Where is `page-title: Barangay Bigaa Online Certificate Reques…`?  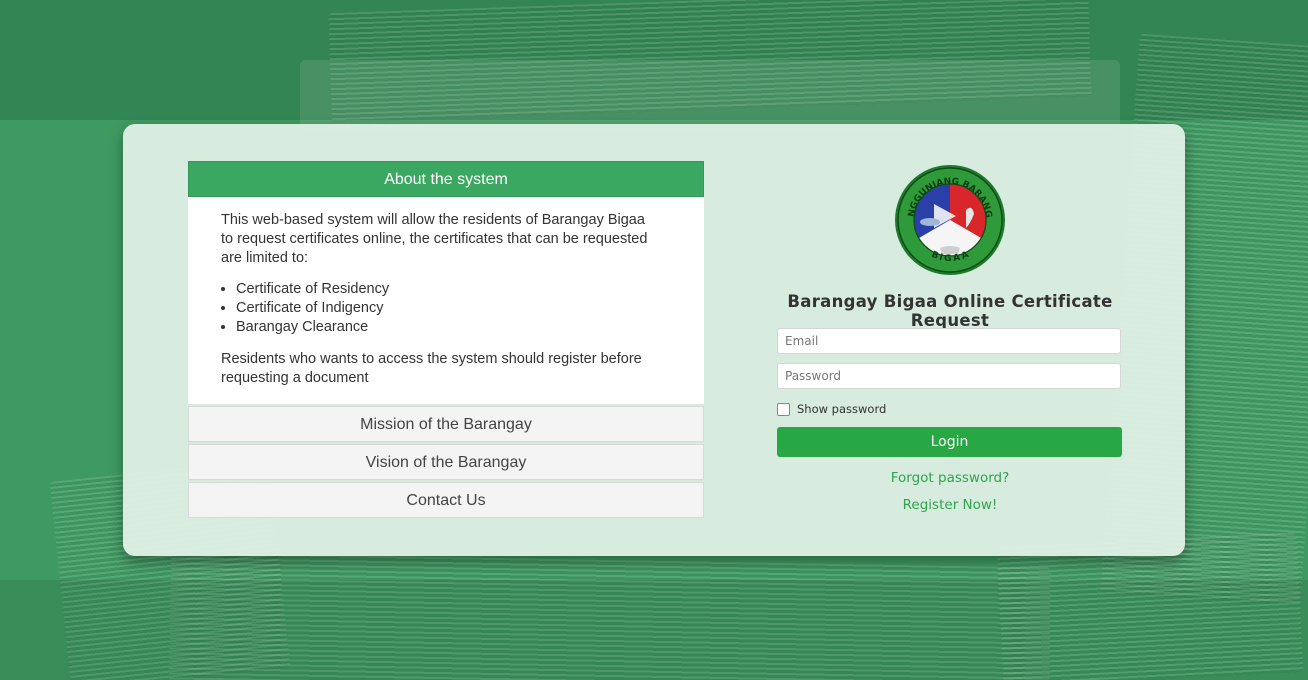 page-title: Barangay Bigaa Online Certificate Reques… is located at coordinates (950, 311).